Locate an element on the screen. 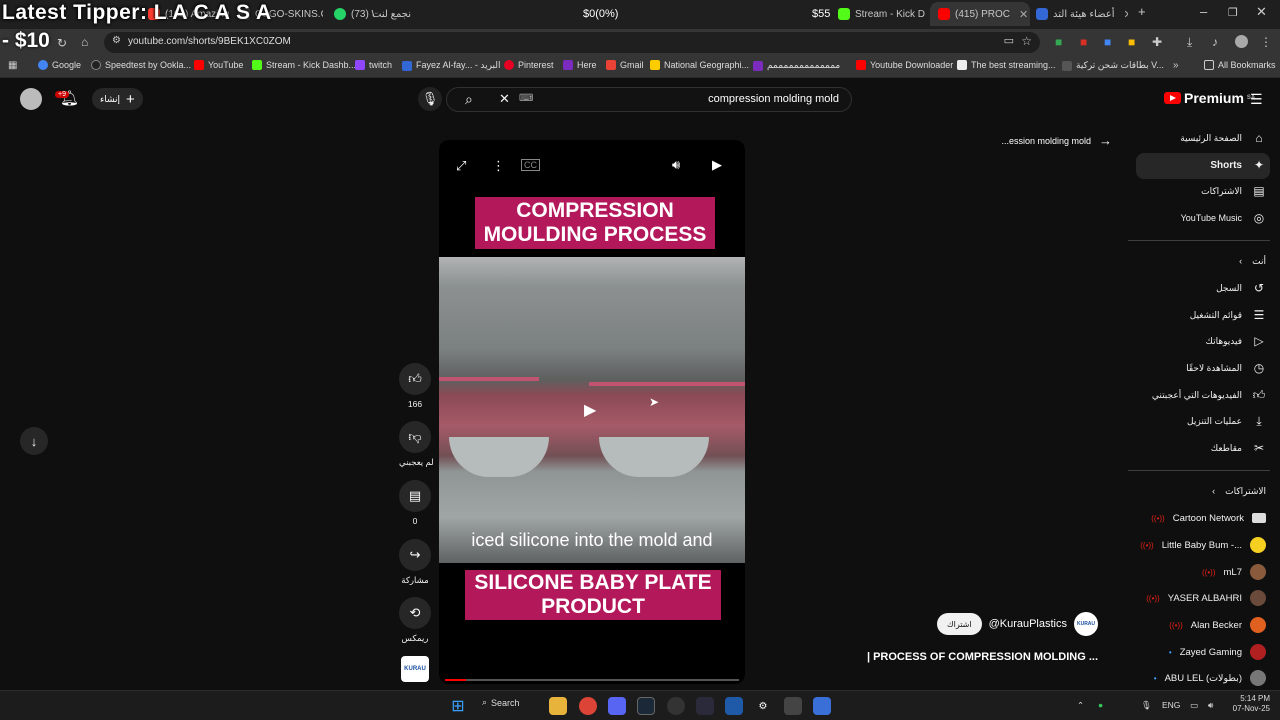 This screenshot has height=720, width=1280. tab-8: أعضاء هيئة التد✕ is located at coordinates (1082, 14).